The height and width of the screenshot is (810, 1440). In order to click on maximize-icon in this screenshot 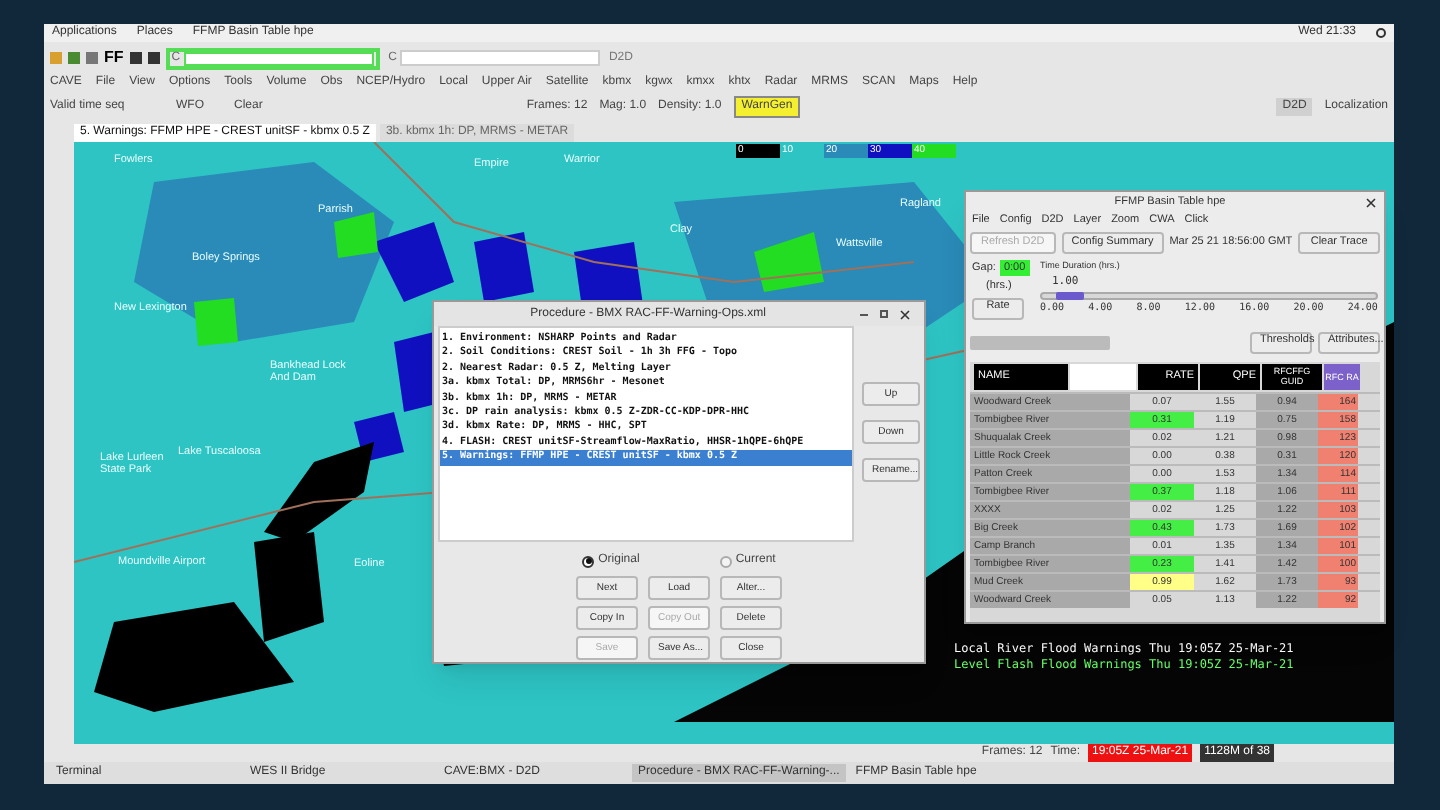, I will do `click(884, 314)`.